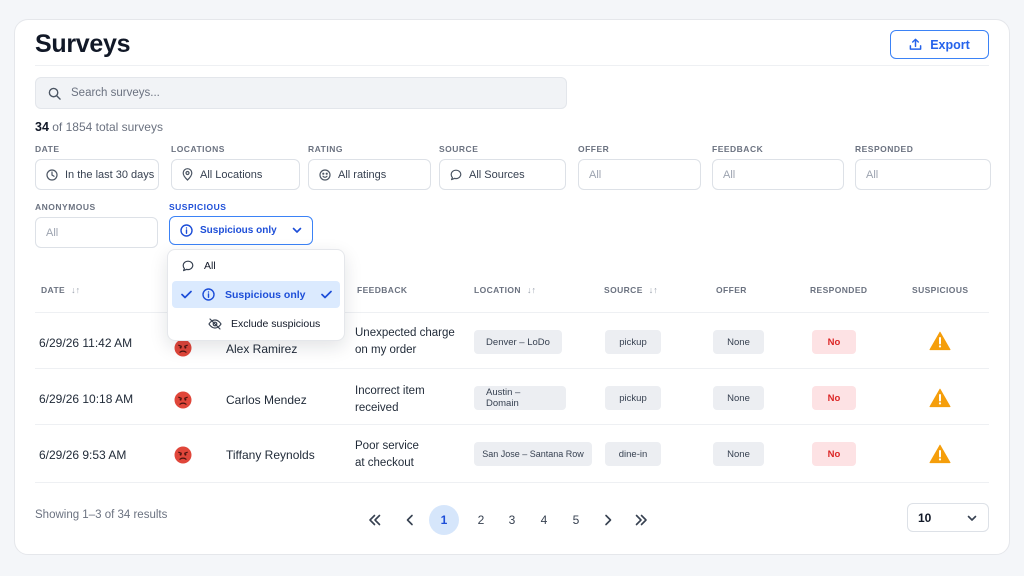 The width and height of the screenshot is (1024, 576). I want to click on page-button-1: 1, so click(444, 520).